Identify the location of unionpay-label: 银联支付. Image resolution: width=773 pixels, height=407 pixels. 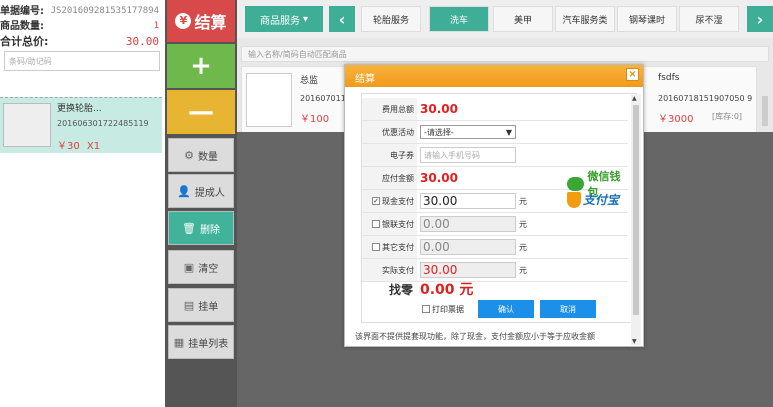
(398, 224).